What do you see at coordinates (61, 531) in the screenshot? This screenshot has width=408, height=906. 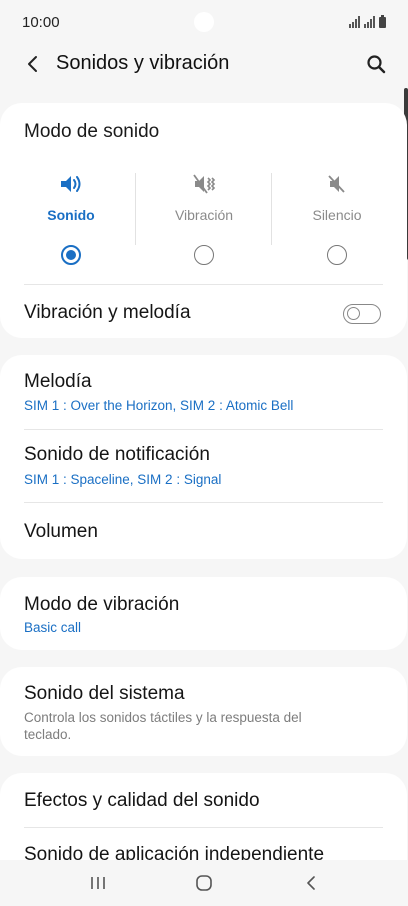 I see `volume-title: Volumen` at bounding box center [61, 531].